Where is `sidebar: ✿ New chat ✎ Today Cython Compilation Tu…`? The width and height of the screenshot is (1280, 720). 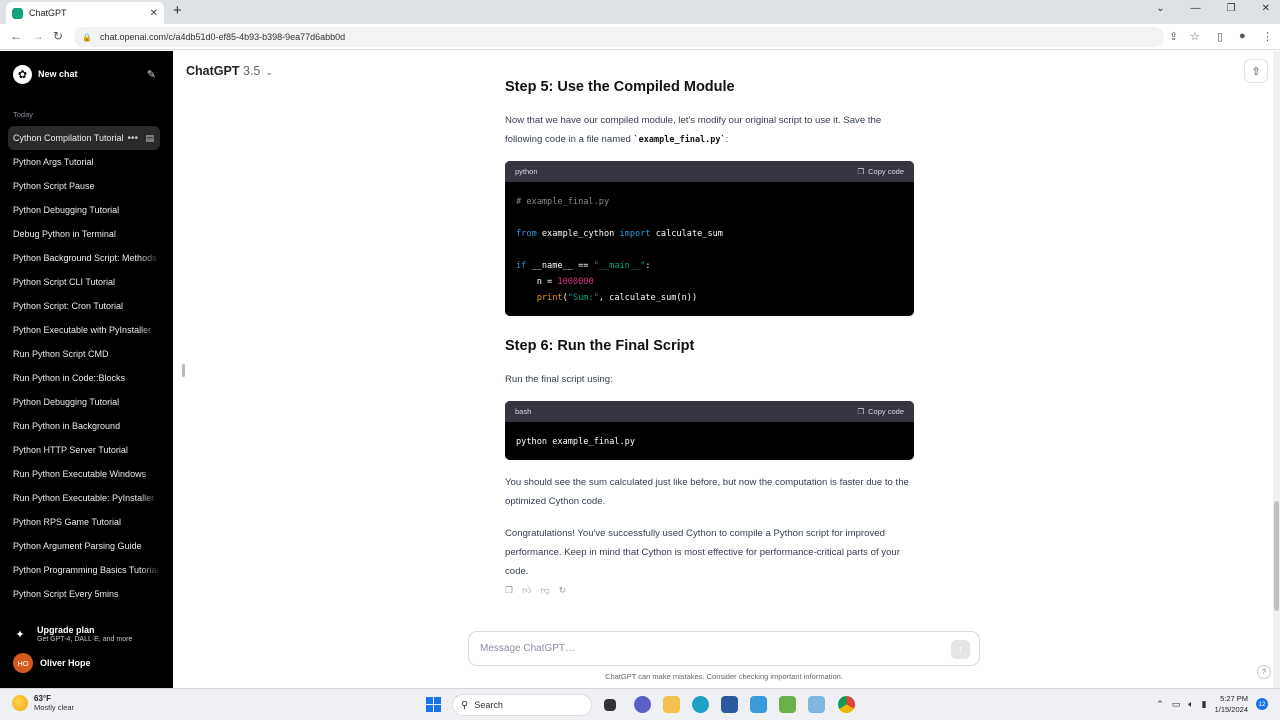 sidebar: ✿ New chat ✎ Today Cython Compilation Tu… is located at coordinates (86, 369).